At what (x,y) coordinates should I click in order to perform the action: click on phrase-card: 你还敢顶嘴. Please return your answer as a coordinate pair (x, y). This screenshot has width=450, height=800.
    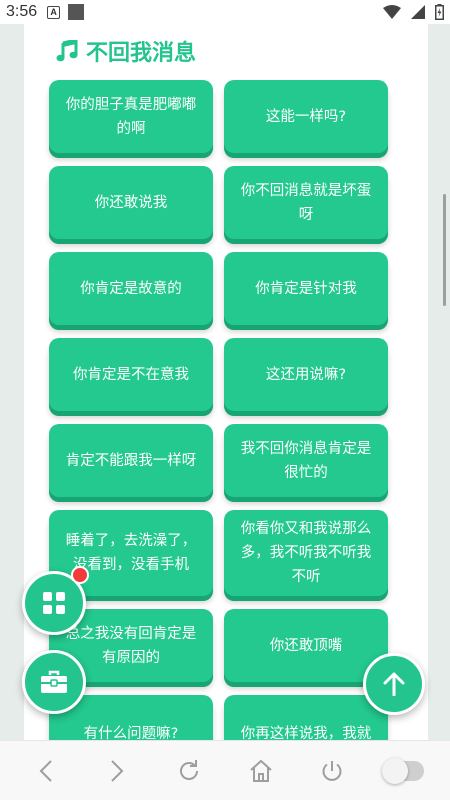
    Looking at the image, I should click on (306, 645).